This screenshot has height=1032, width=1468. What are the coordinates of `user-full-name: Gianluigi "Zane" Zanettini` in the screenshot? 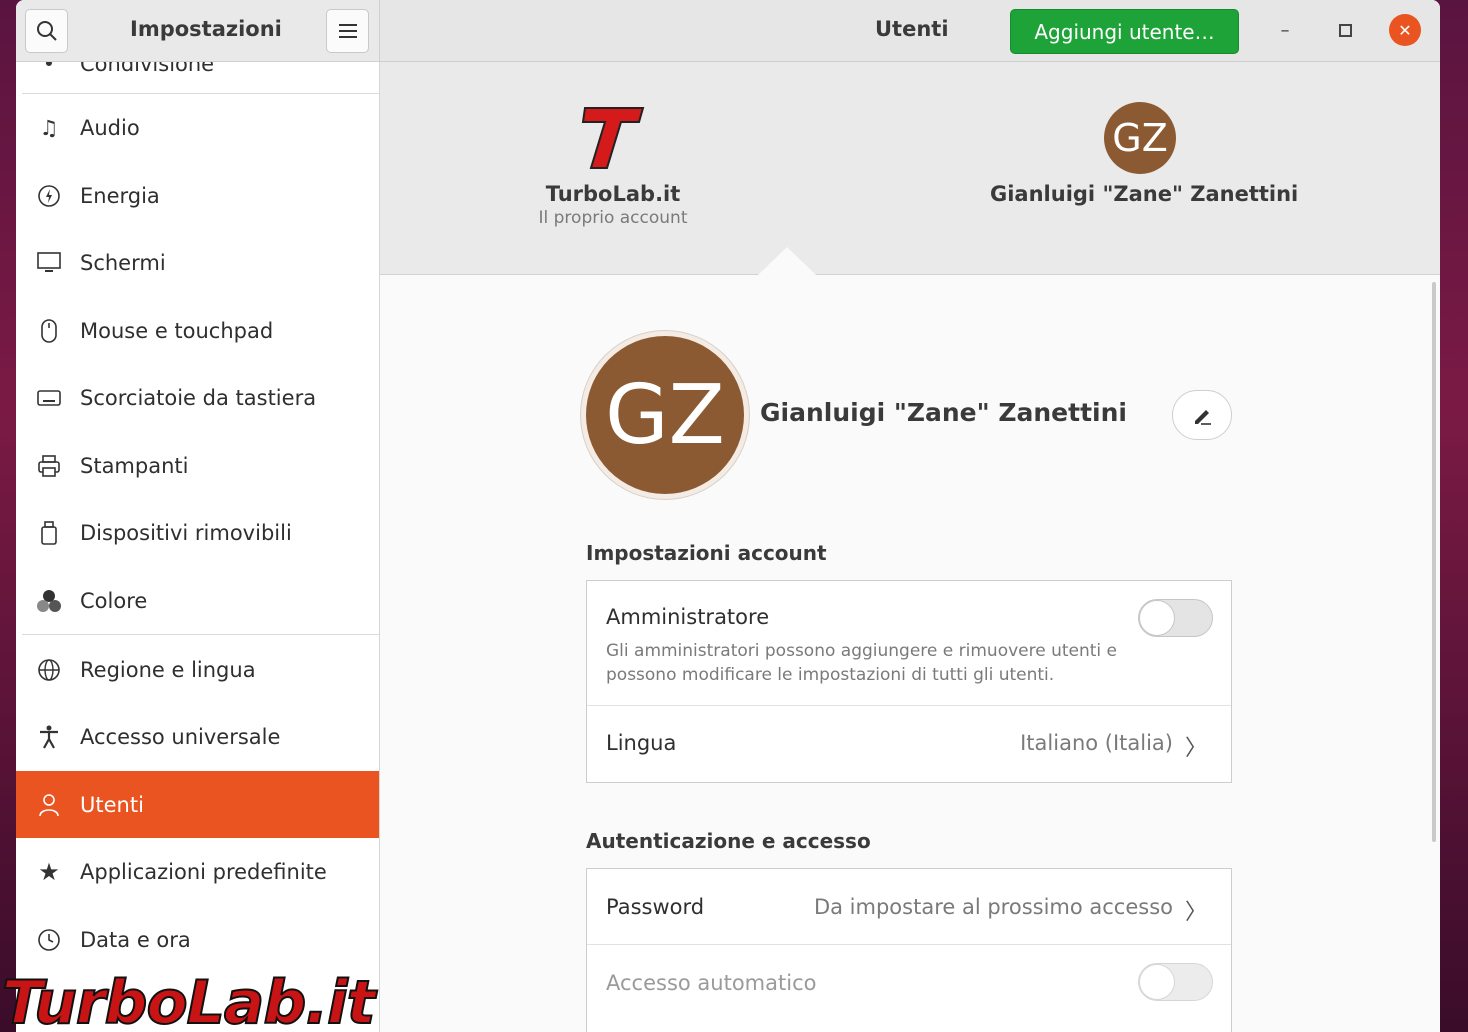 It's located at (943, 412).